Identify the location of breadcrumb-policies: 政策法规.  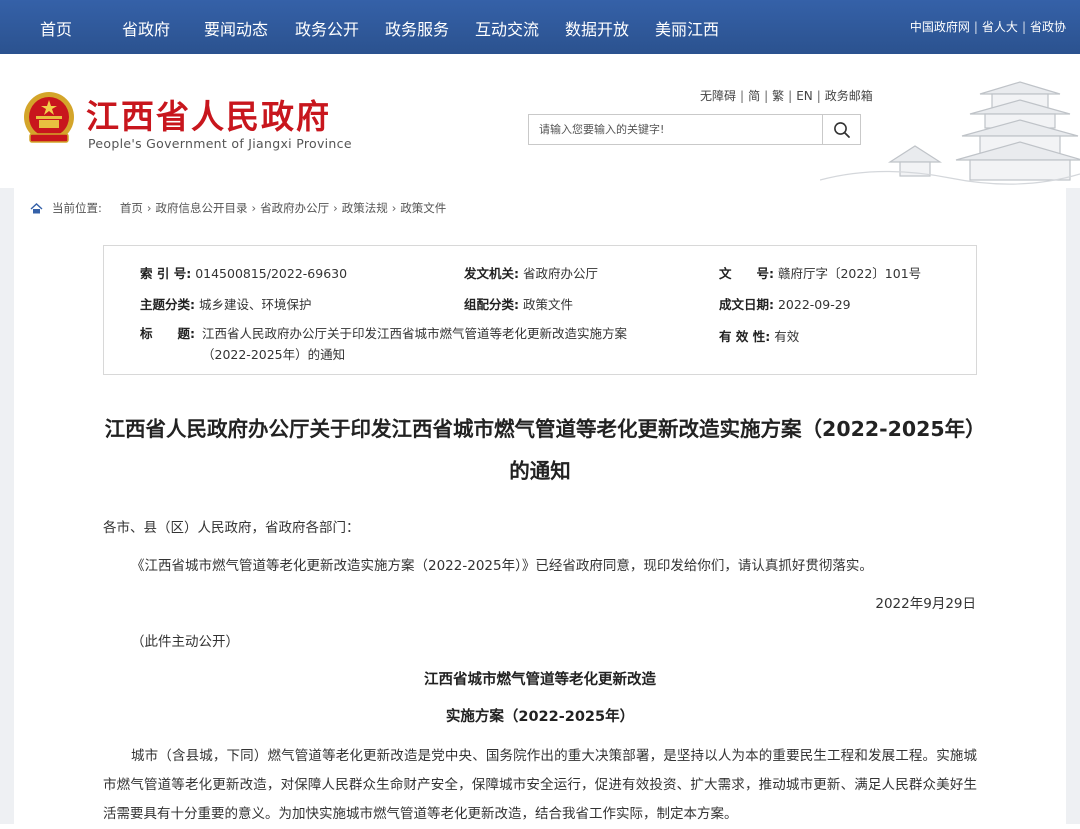
(365, 208).